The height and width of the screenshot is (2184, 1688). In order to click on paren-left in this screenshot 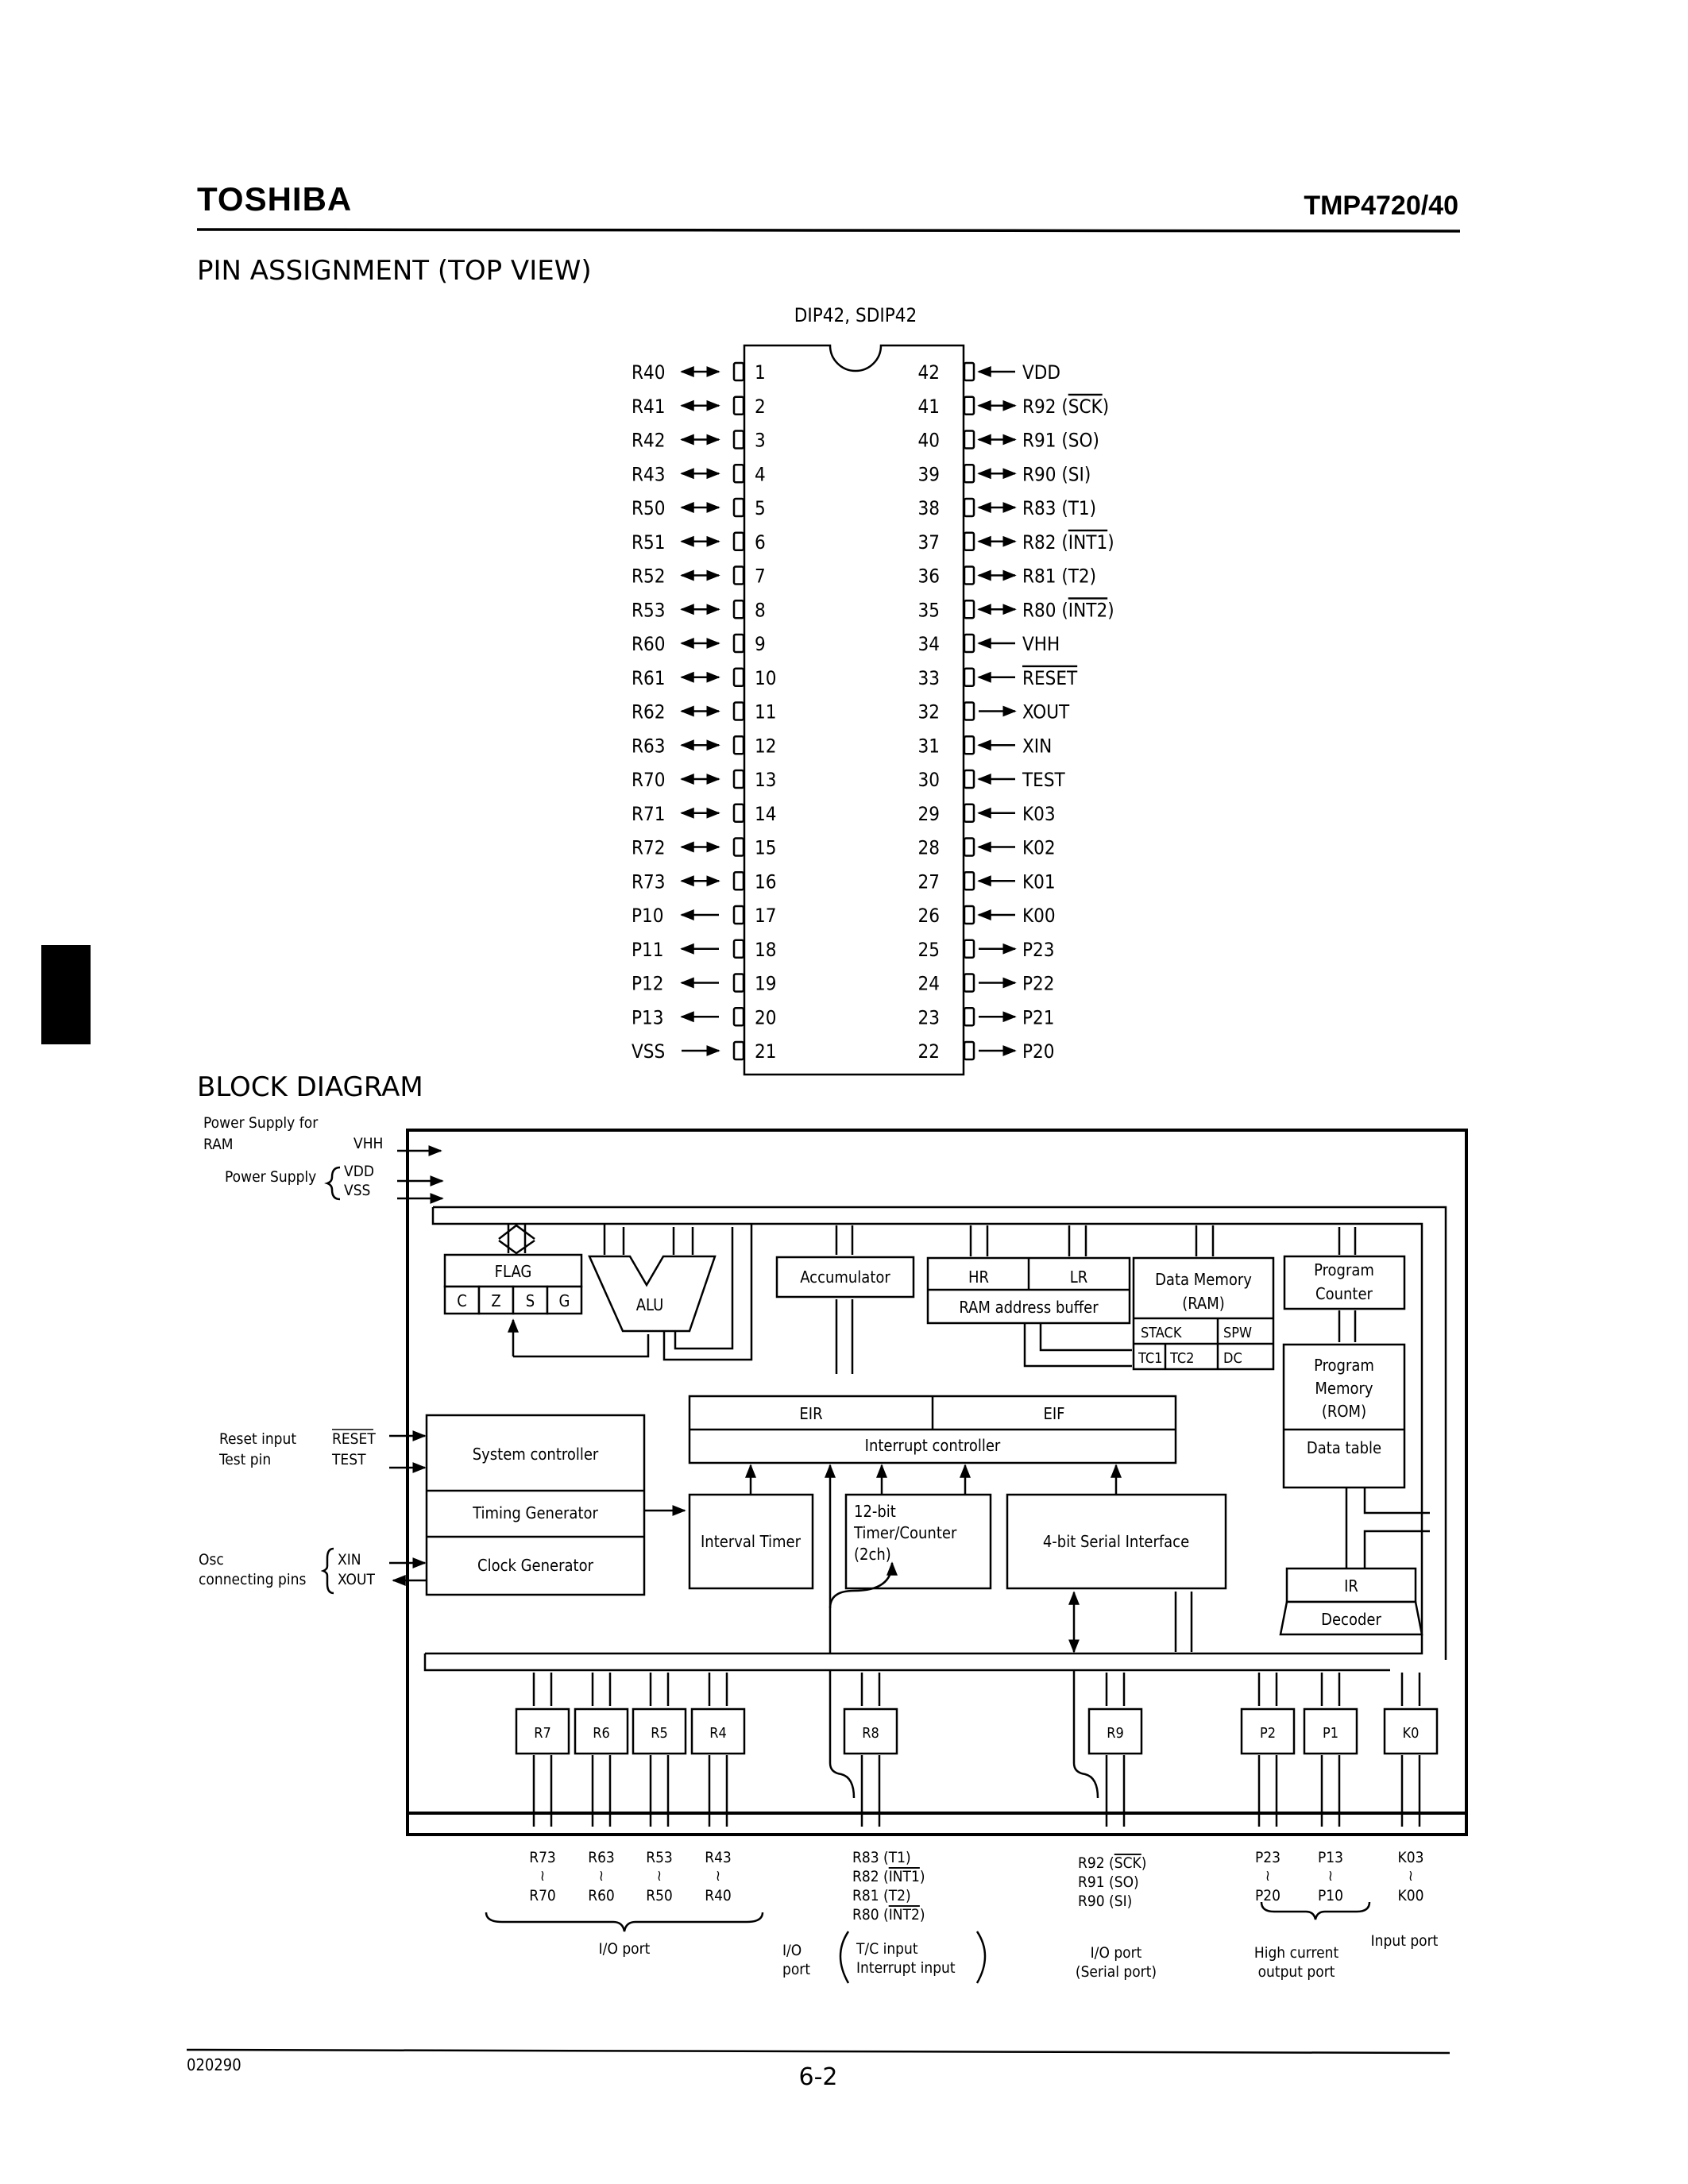, I will do `click(844, 1957)`.